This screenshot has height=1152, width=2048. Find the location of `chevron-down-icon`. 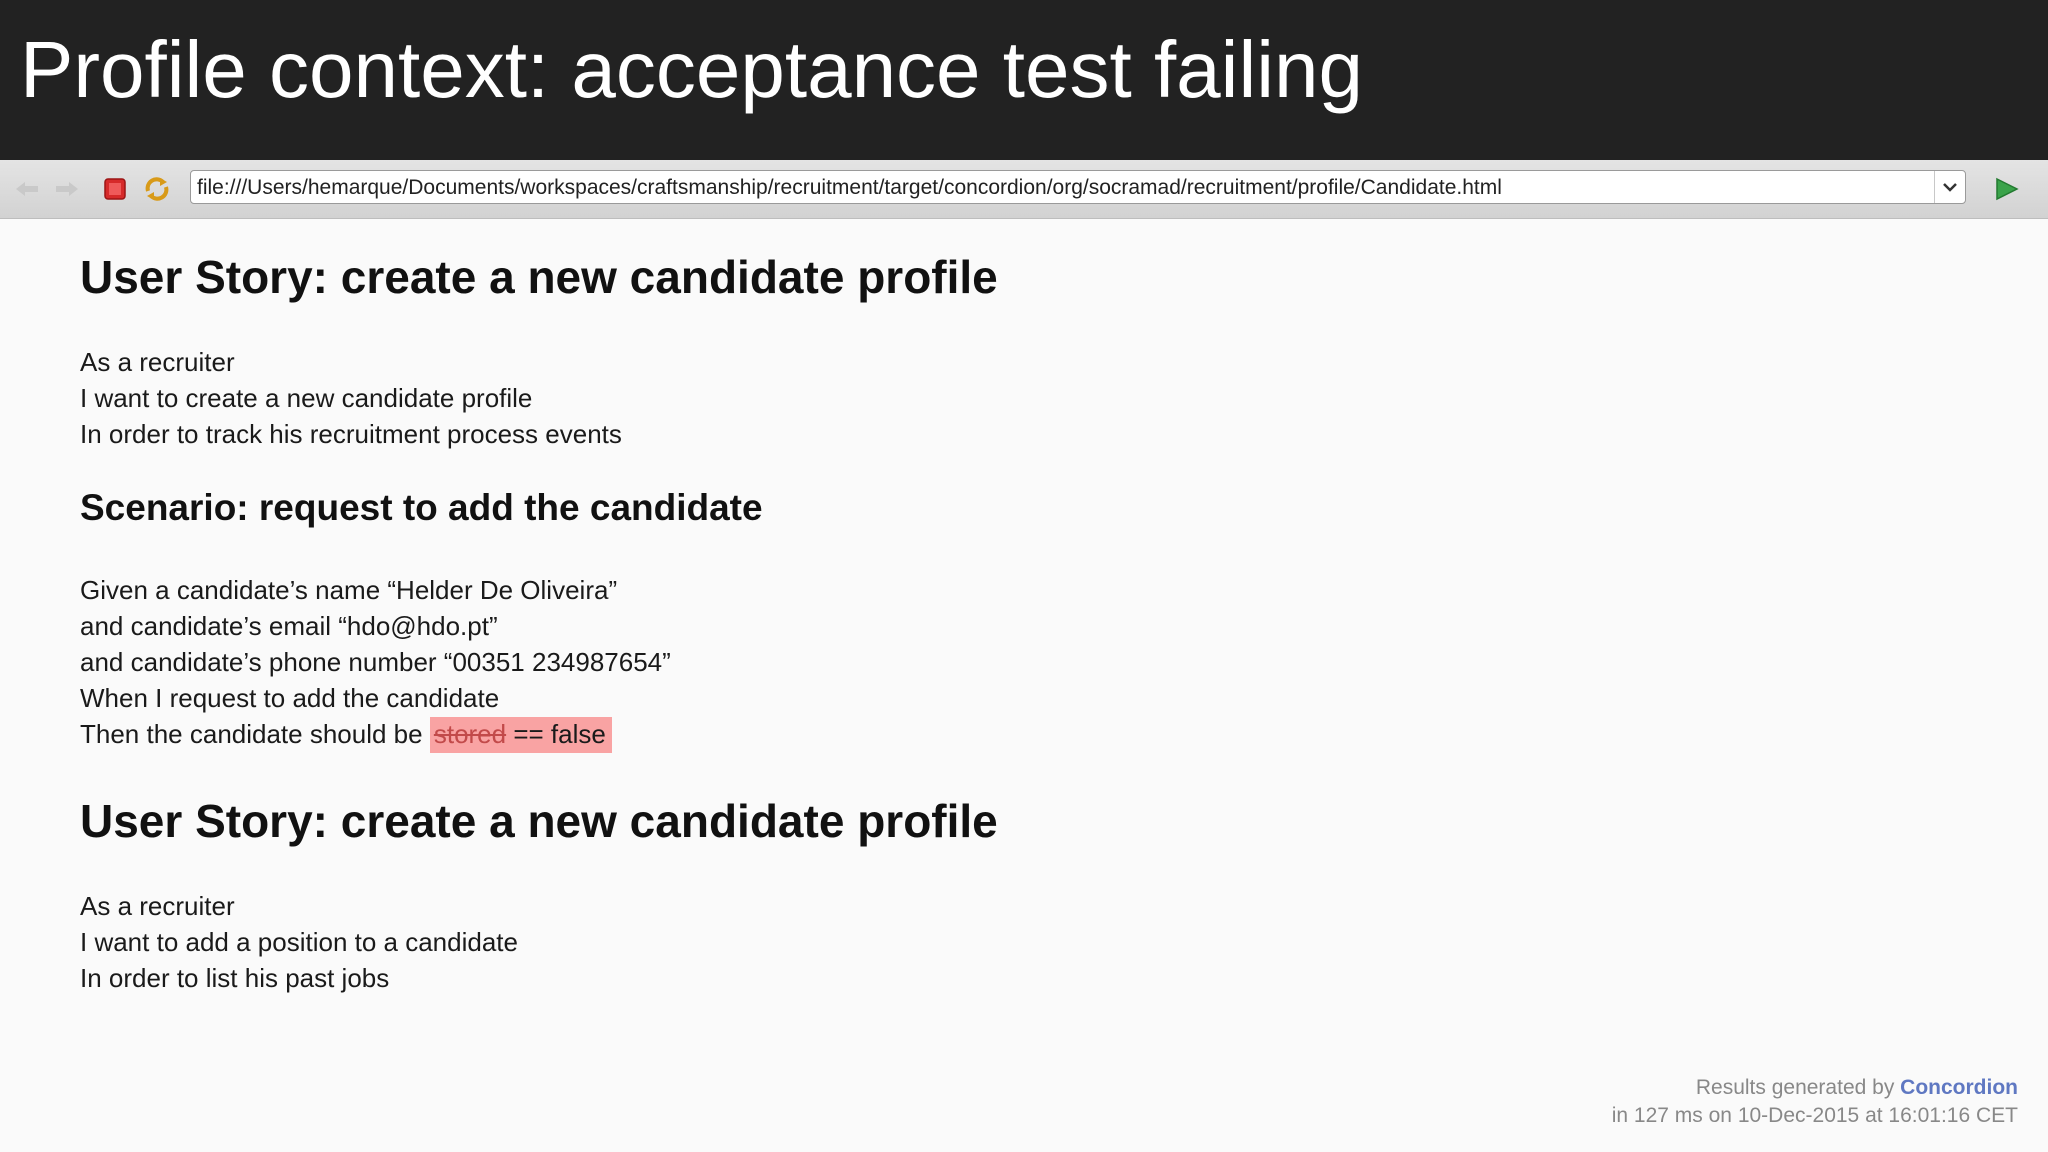

chevron-down-icon is located at coordinates (1949, 187).